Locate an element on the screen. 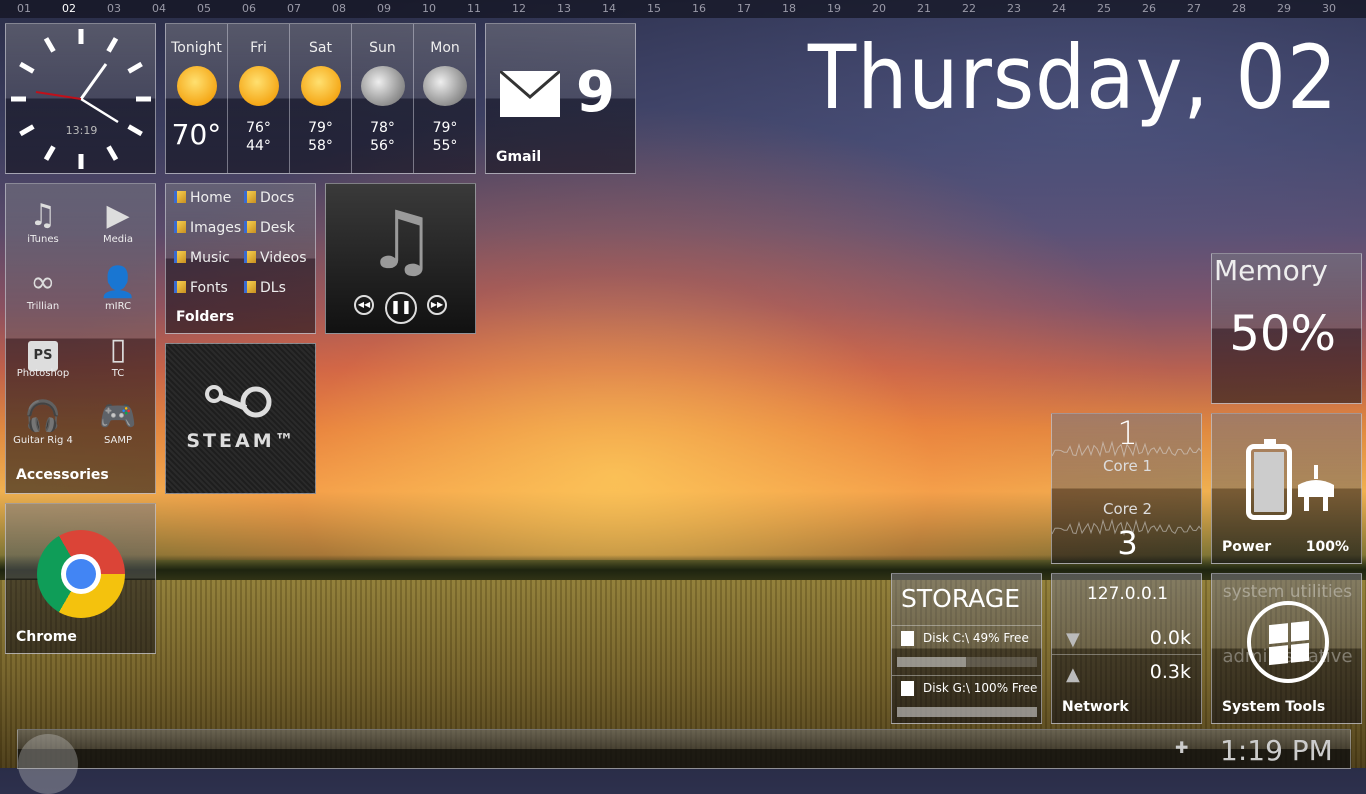 The image size is (1366, 794). date-heading: Thursday, 02 is located at coordinates (1072, 77).